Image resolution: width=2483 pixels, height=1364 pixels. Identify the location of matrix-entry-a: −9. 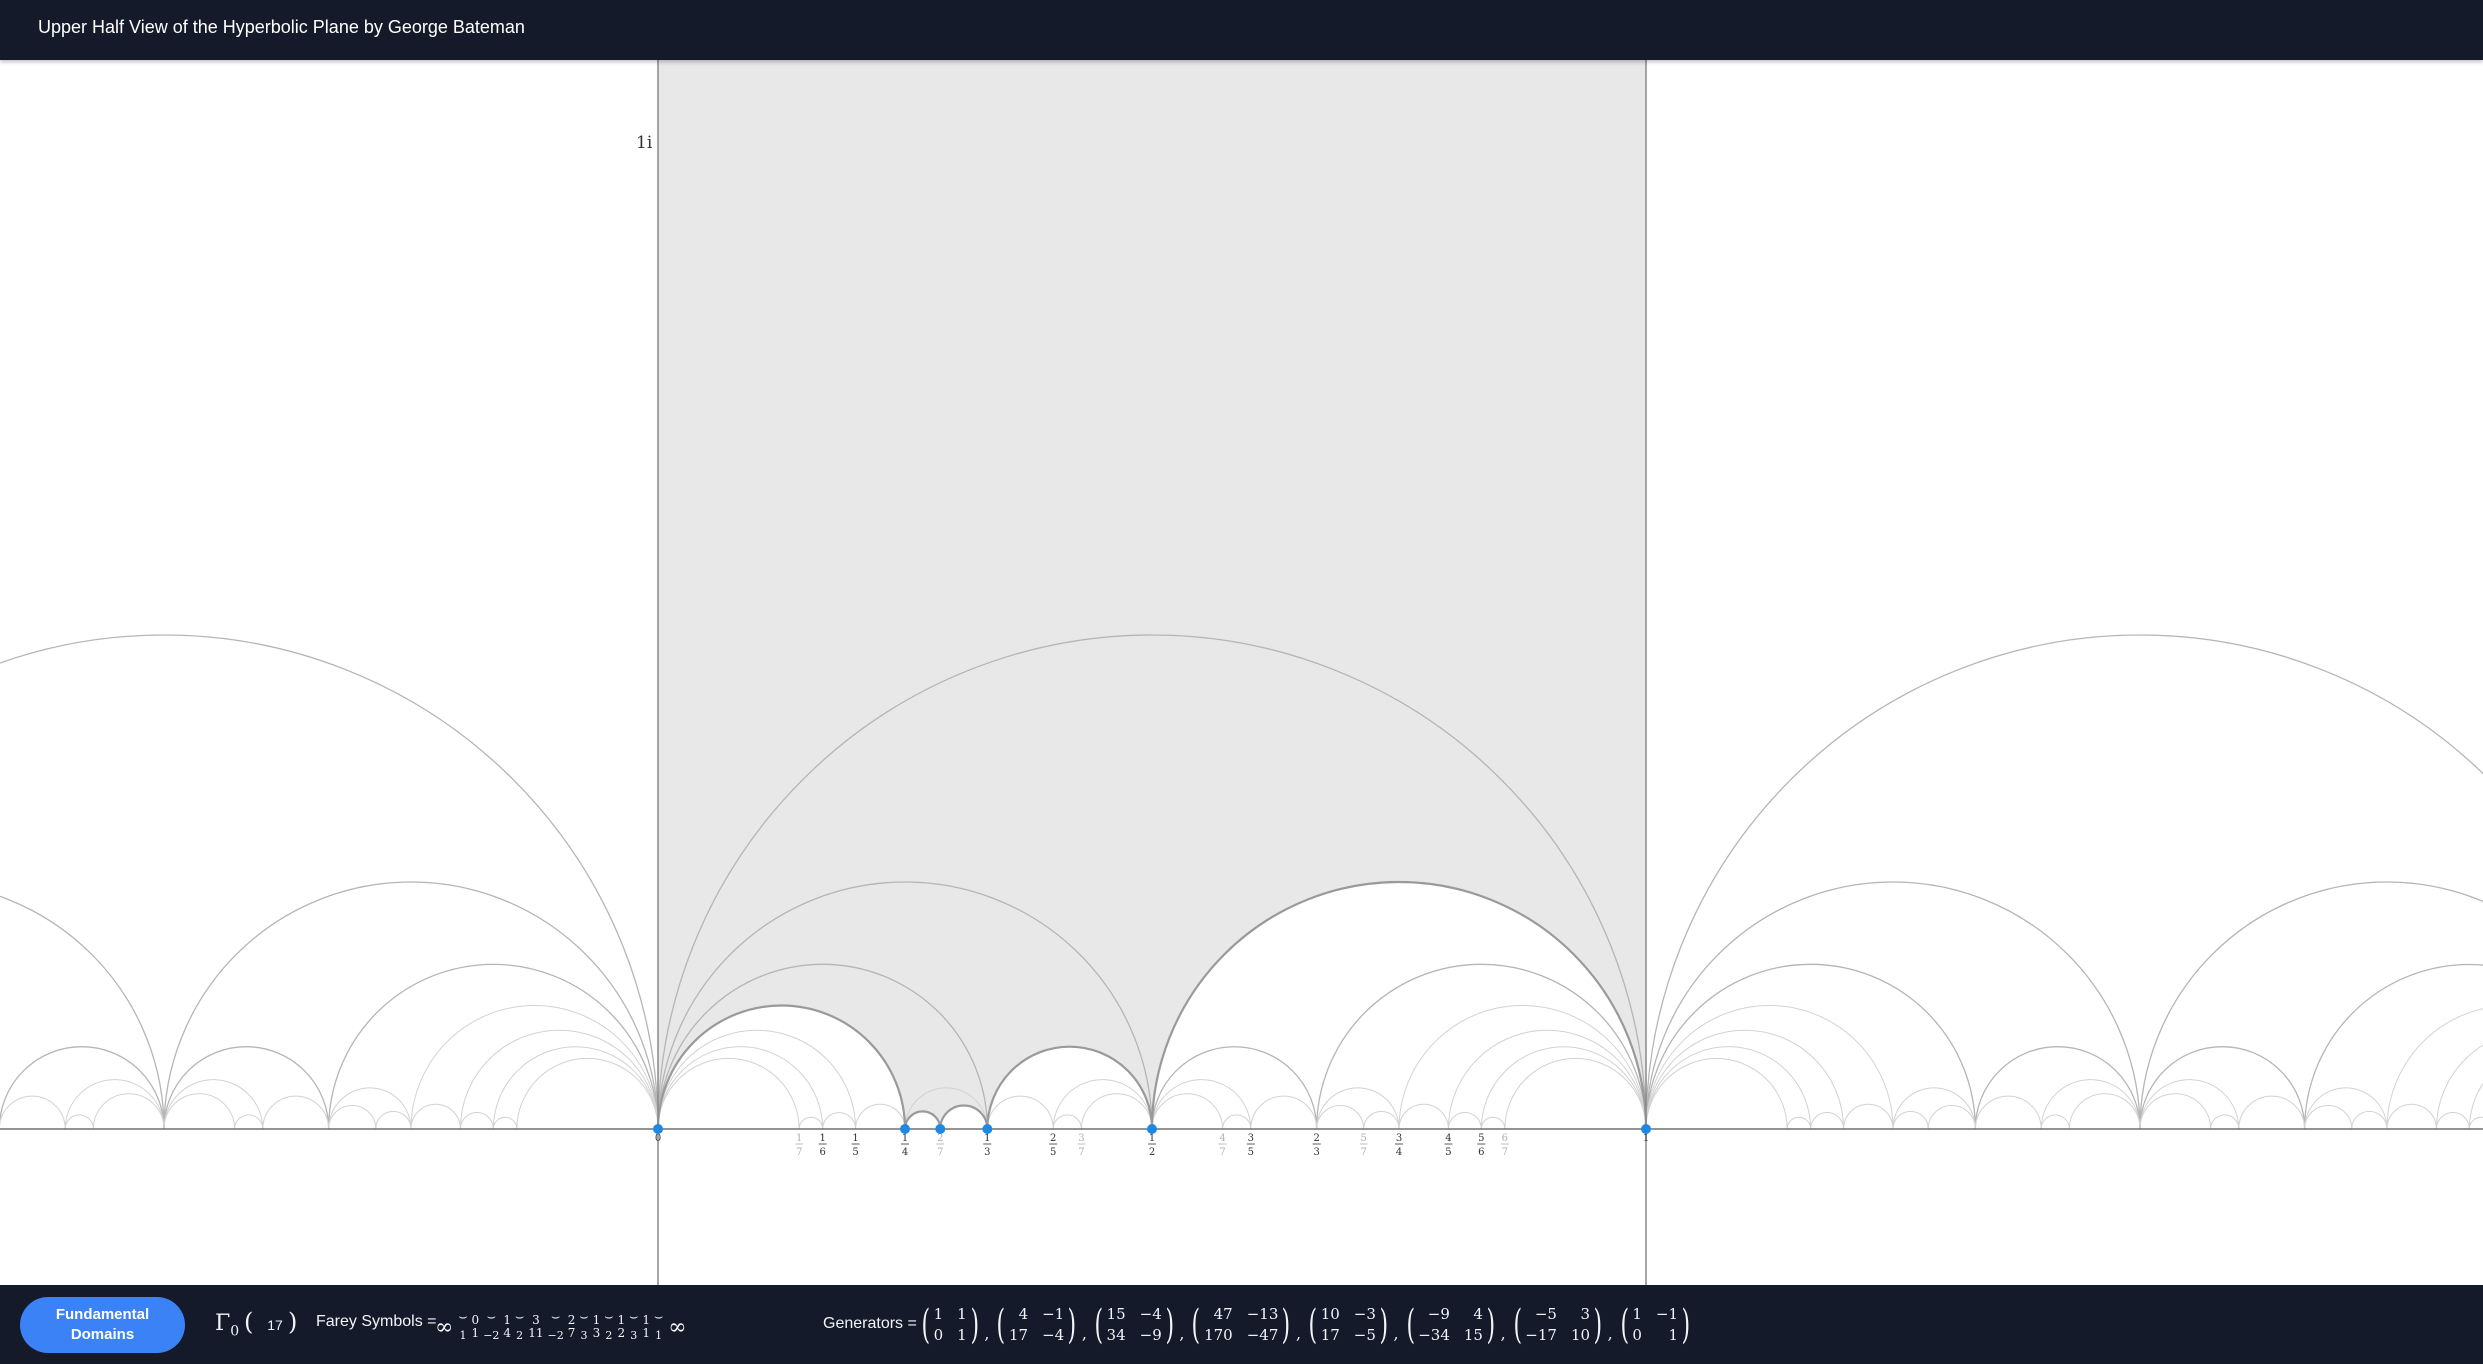
(1438, 1314).